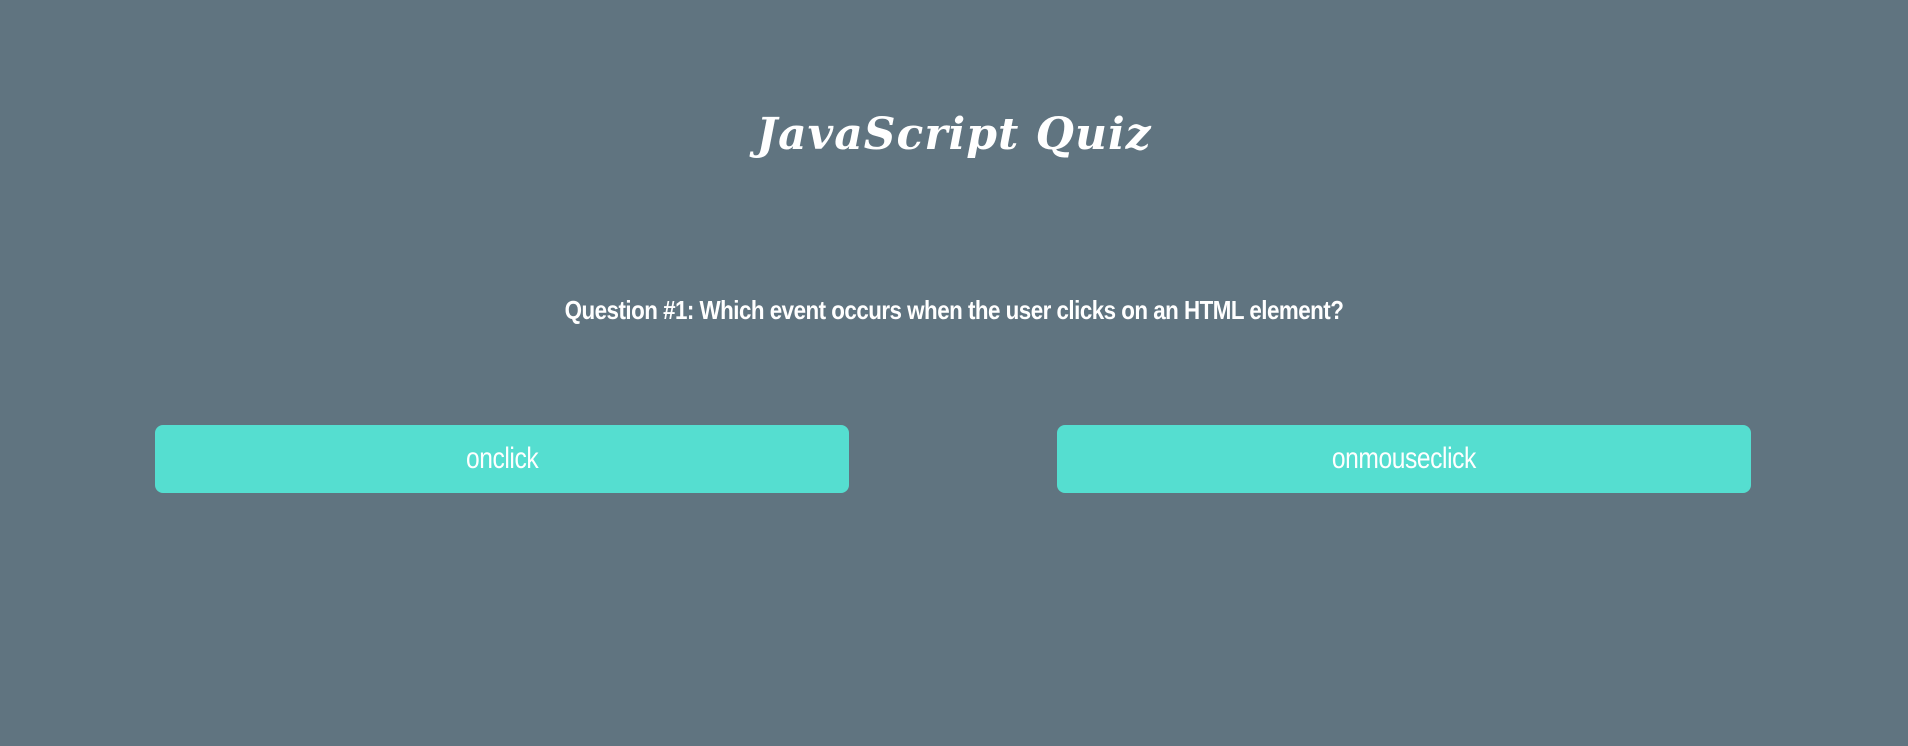 This screenshot has width=1908, height=746. I want to click on answer-label: onclick, so click(502, 458).